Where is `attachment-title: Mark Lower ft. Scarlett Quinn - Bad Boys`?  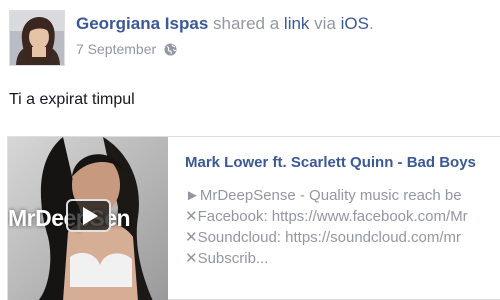
attachment-title: Mark Lower ft. Scarlett Quinn - Bad Boys is located at coordinates (342, 163).